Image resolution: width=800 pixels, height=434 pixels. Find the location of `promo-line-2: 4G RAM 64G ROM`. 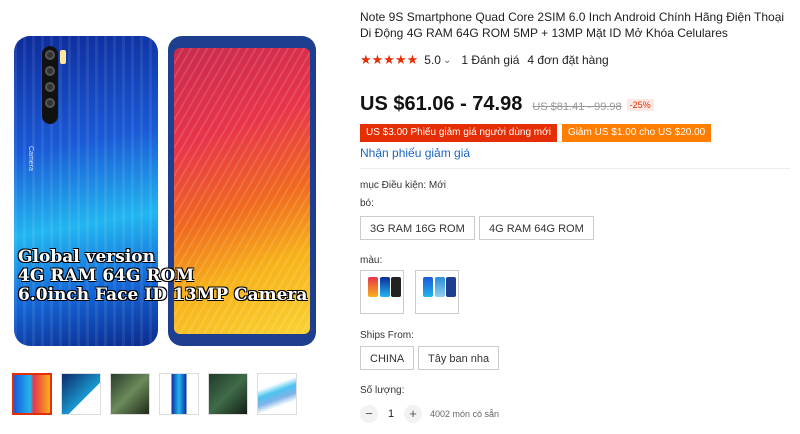

promo-line-2: 4G RAM 64G ROM is located at coordinates (106, 276).